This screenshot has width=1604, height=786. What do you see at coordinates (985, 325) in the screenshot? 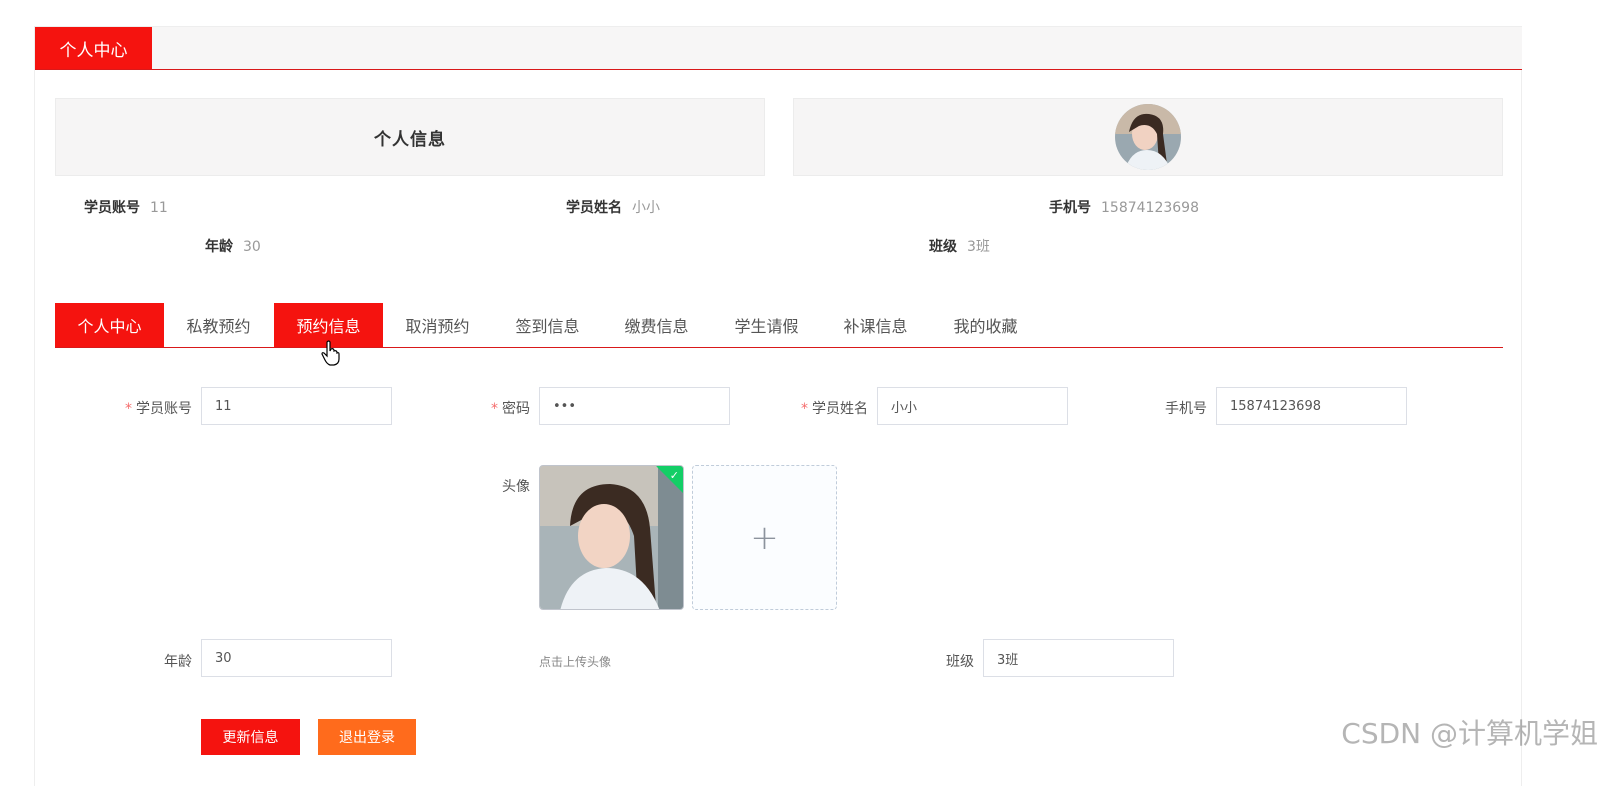
I see `tab-favorites: 我的收藏` at bounding box center [985, 325].